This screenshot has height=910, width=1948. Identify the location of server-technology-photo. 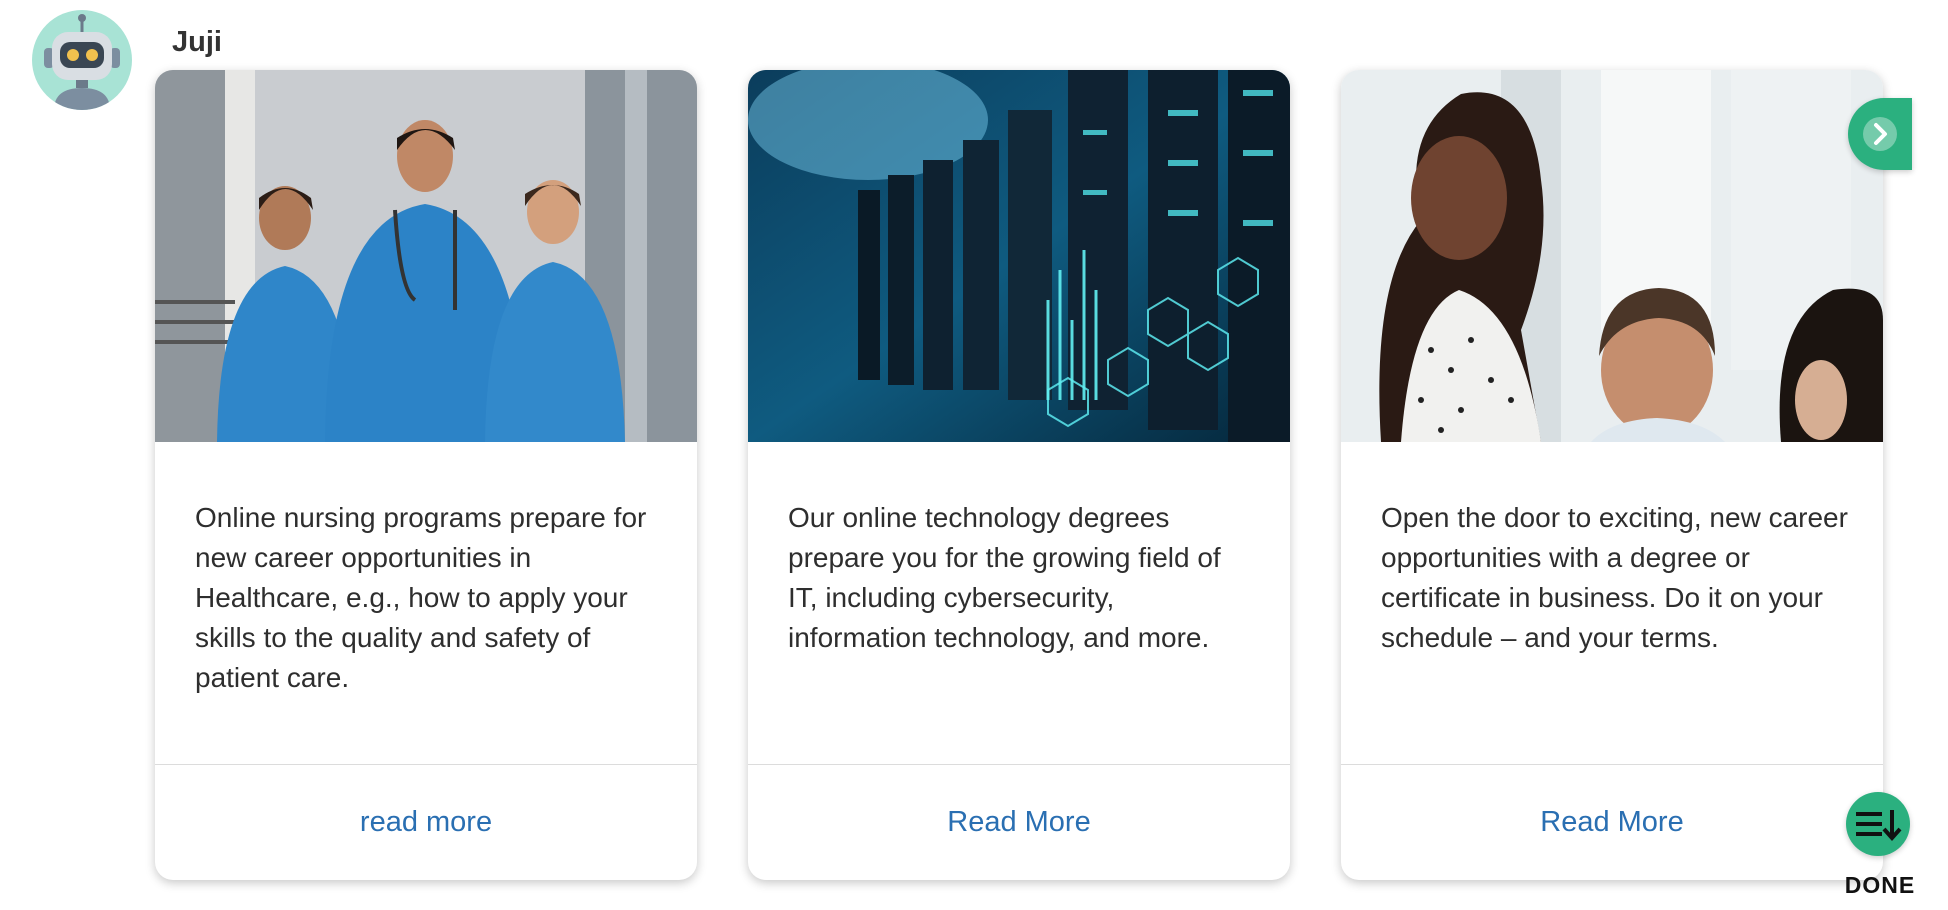
(1019, 256).